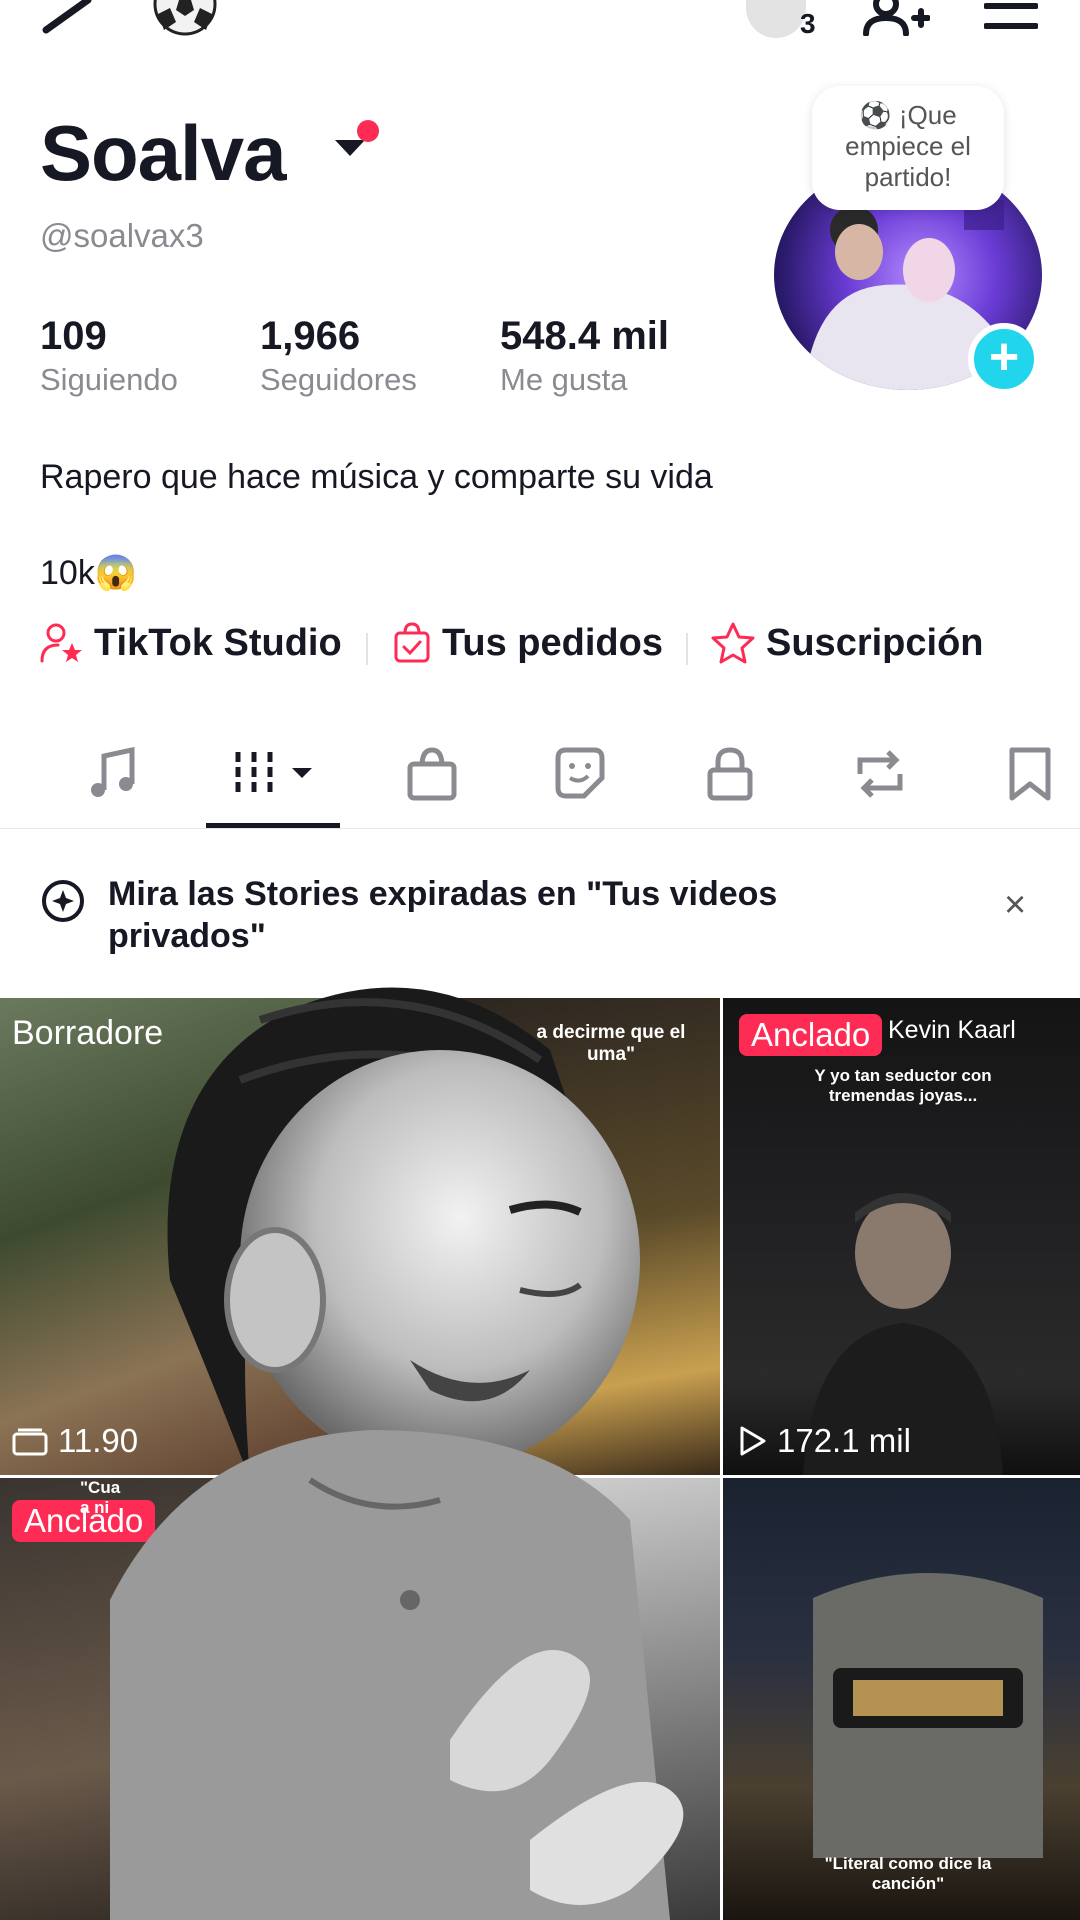 This screenshot has width=1080, height=1920. What do you see at coordinates (368, 131) in the screenshot?
I see `notification-dot` at bounding box center [368, 131].